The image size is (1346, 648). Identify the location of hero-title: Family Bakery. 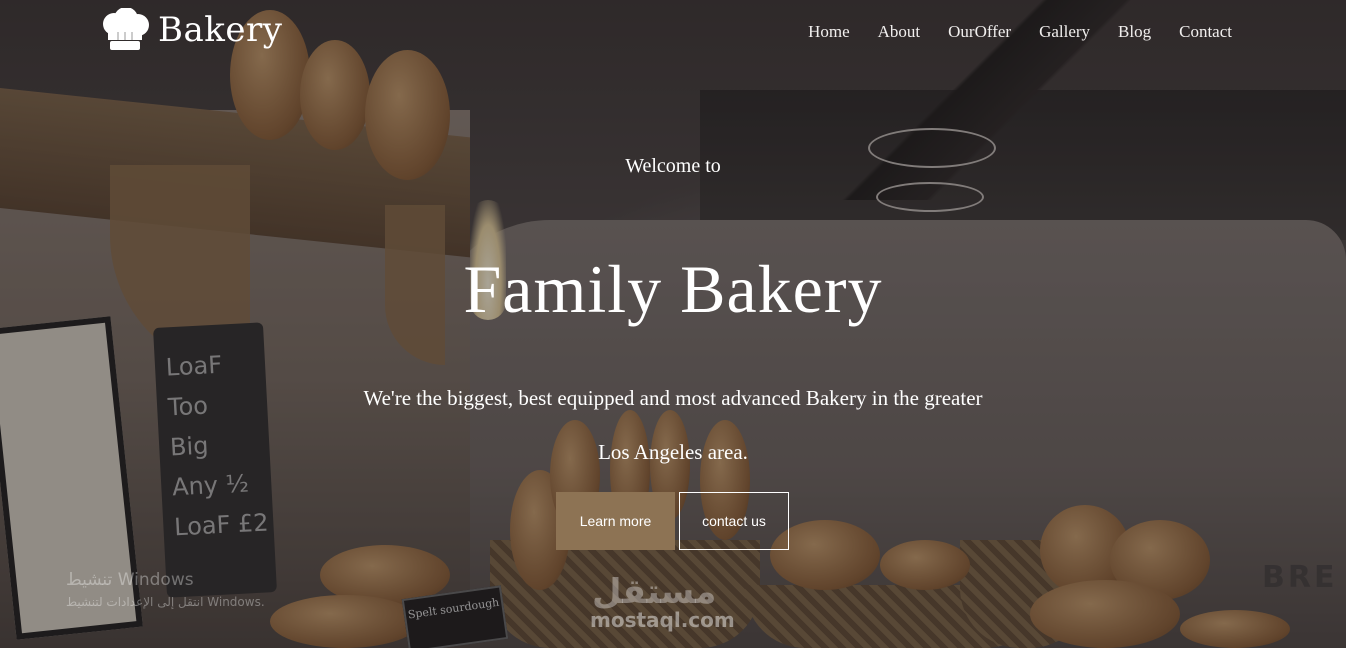
(673, 289).